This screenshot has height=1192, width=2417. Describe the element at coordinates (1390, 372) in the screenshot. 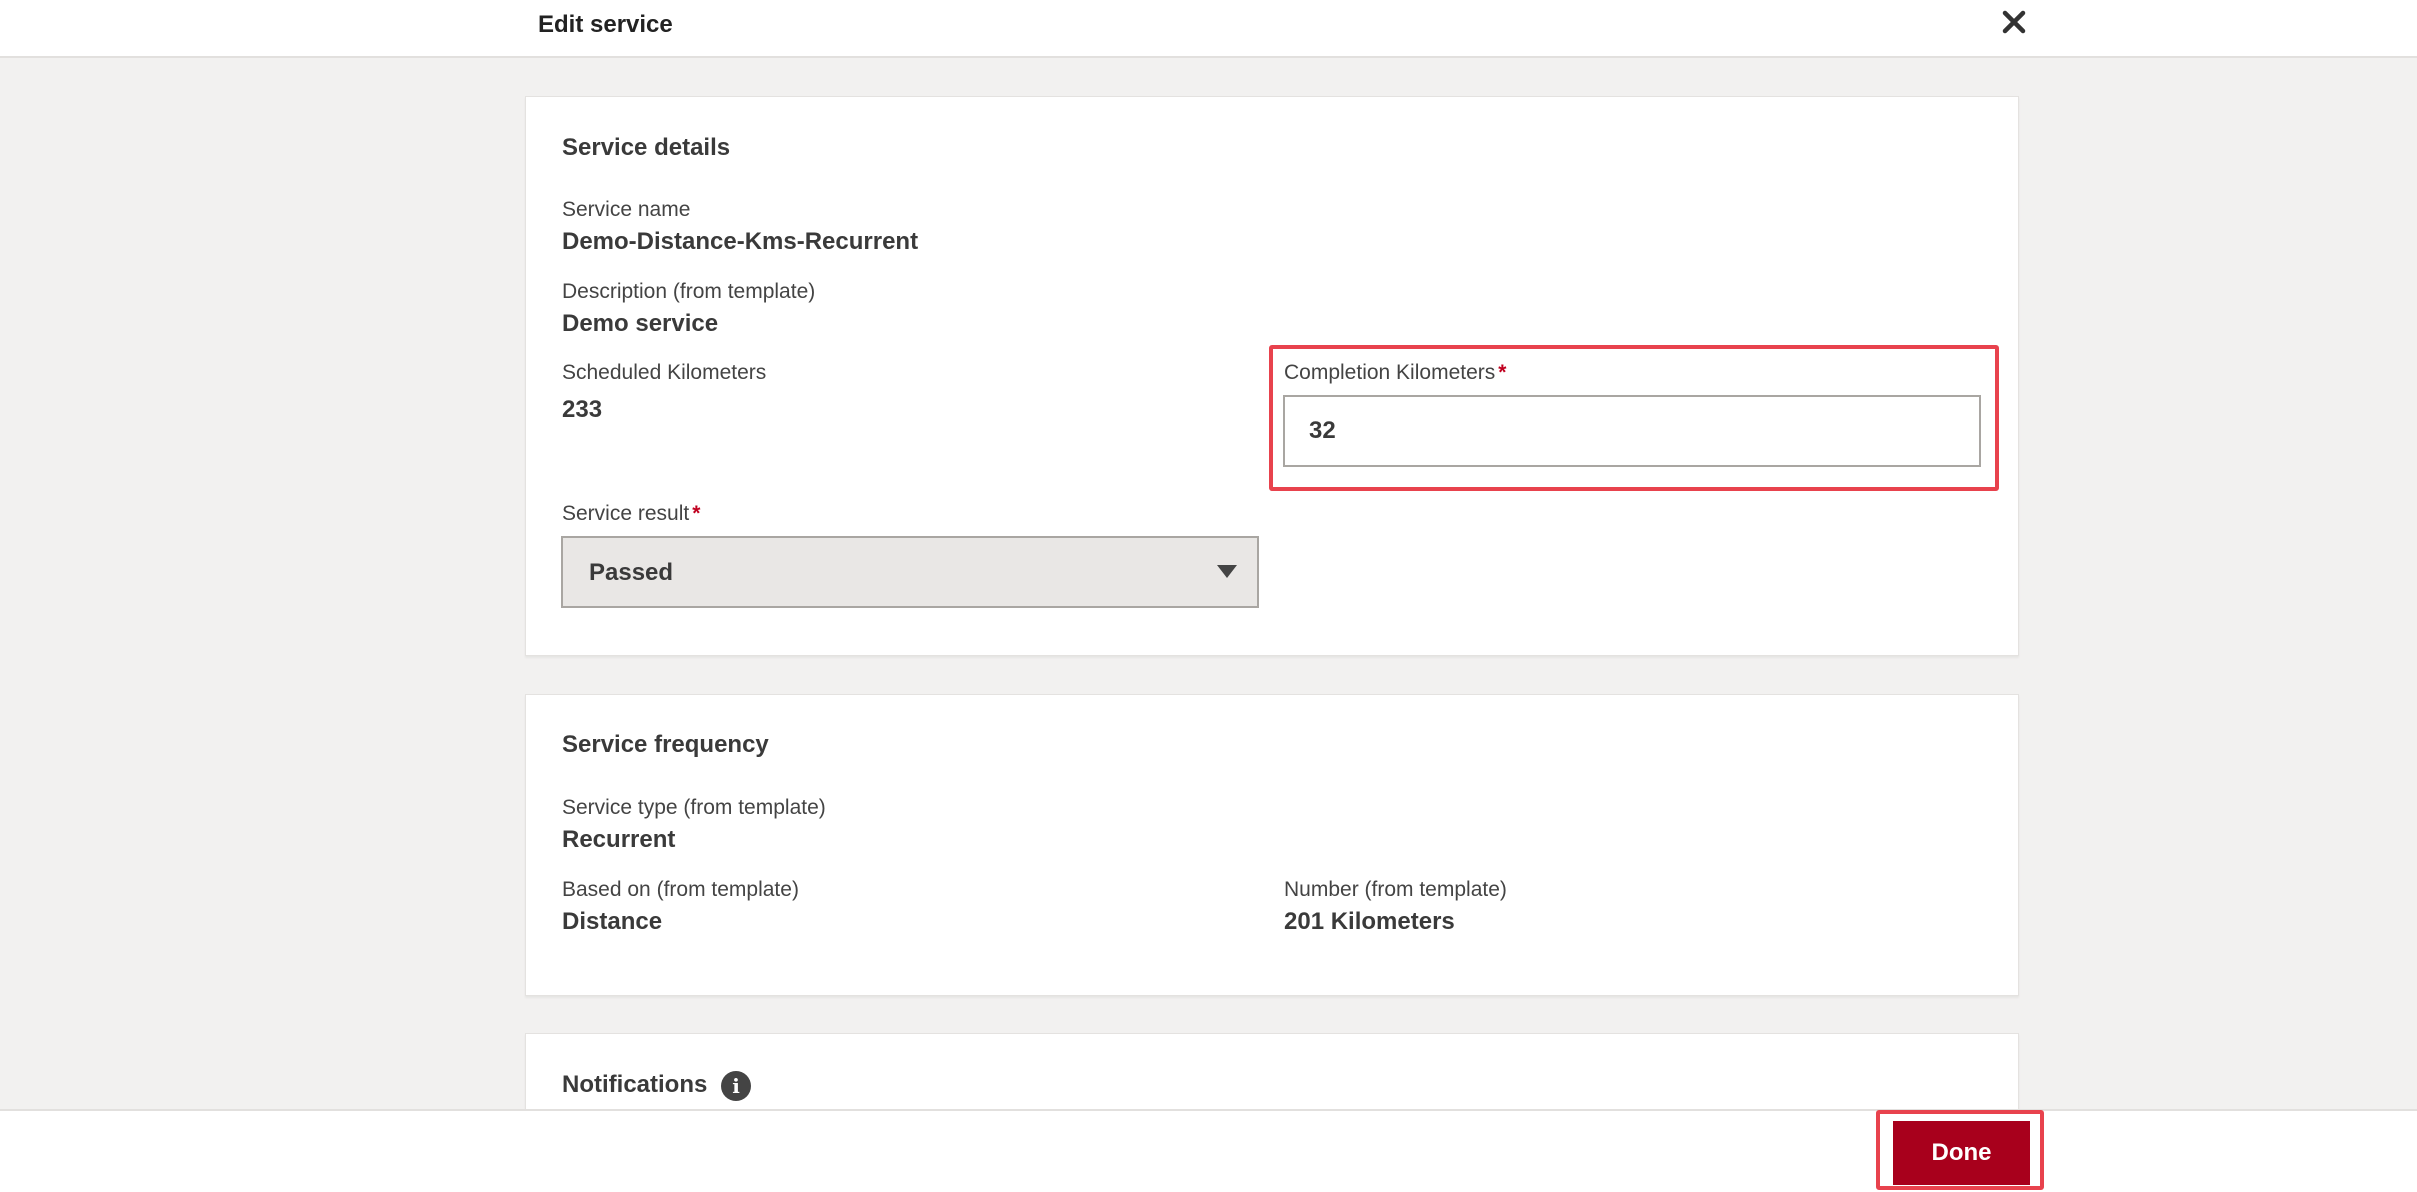

I see `completion-km-label-text: Completion Kilometers` at that location.